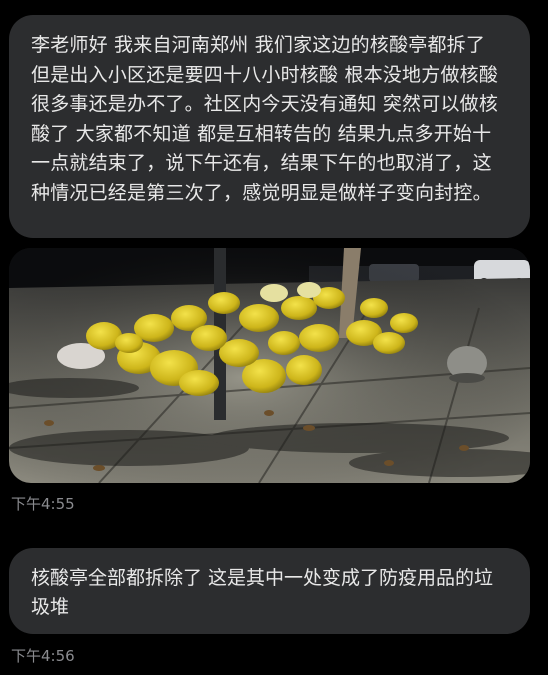 The width and height of the screenshot is (548, 675). I want to click on message-bubble-2: 核酸亭全部都拆除了 这是其中一处变成了防疫用品的垃圾堆, so click(269, 591).